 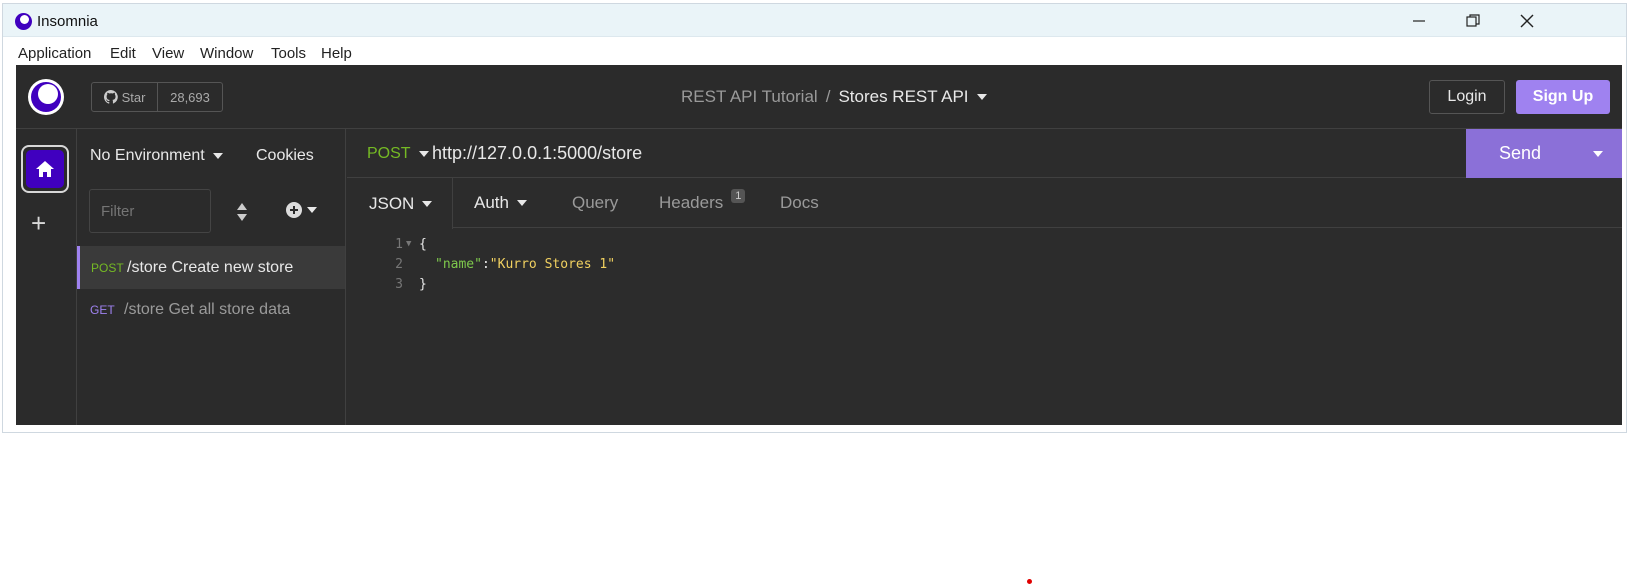 I want to click on tab-headers: Headers 1, so click(x=702, y=203).